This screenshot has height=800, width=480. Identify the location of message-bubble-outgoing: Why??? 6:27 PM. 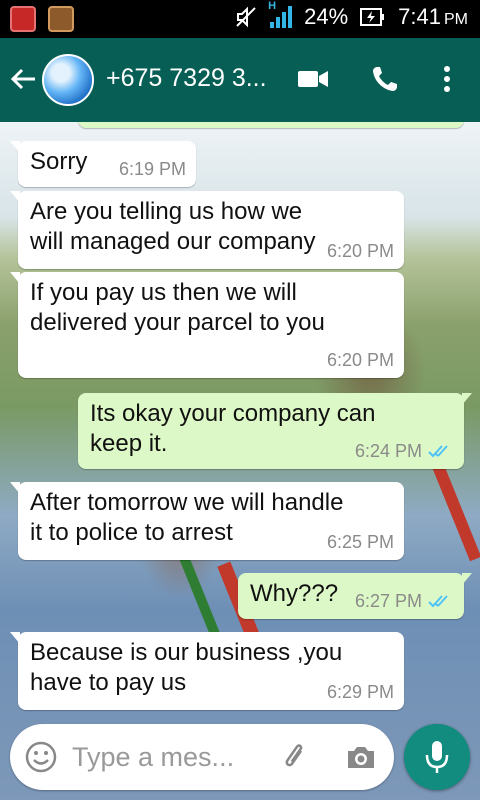
(355, 596).